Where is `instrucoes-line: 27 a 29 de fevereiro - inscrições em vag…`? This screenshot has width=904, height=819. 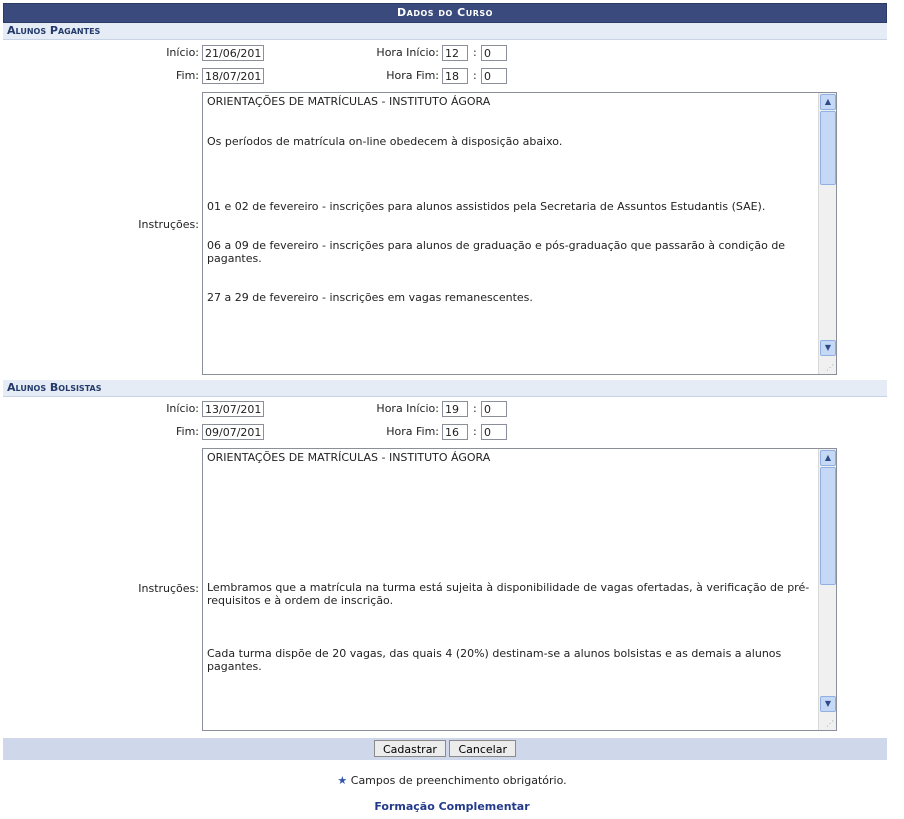 instrucoes-line: 27 a 29 de fevereiro - inscrições em vag… is located at coordinates (370, 297).